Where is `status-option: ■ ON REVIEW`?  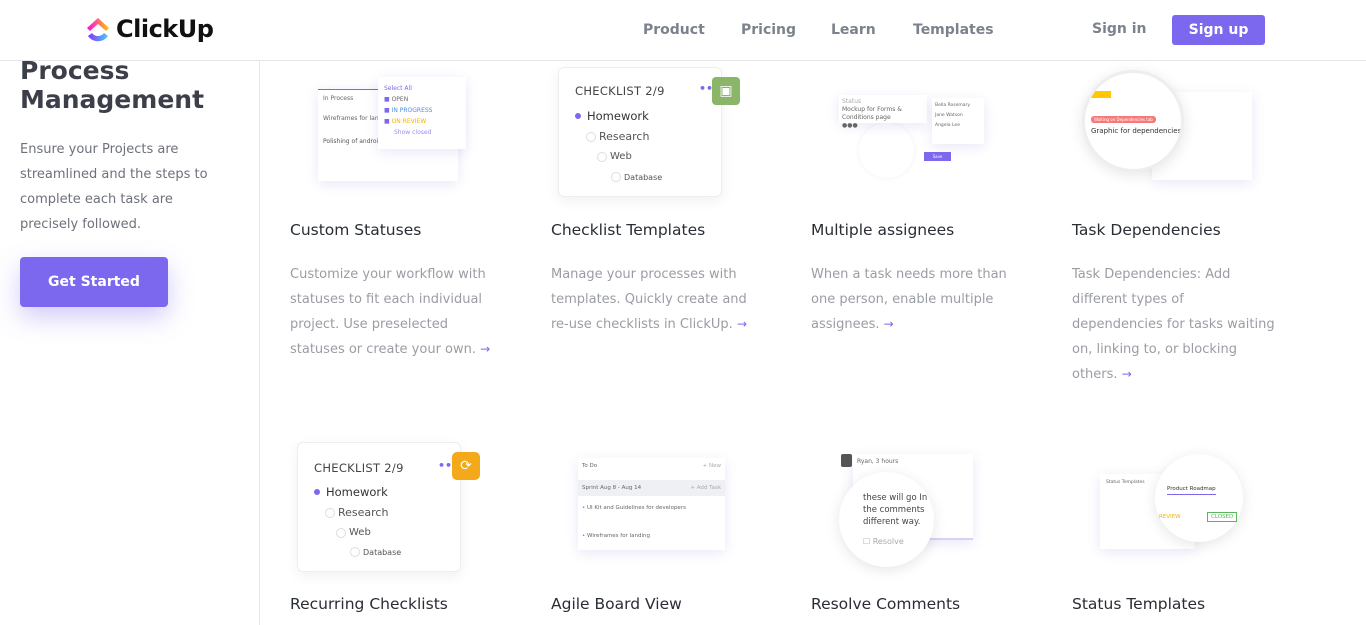 status-option: ■ ON REVIEW is located at coordinates (405, 121).